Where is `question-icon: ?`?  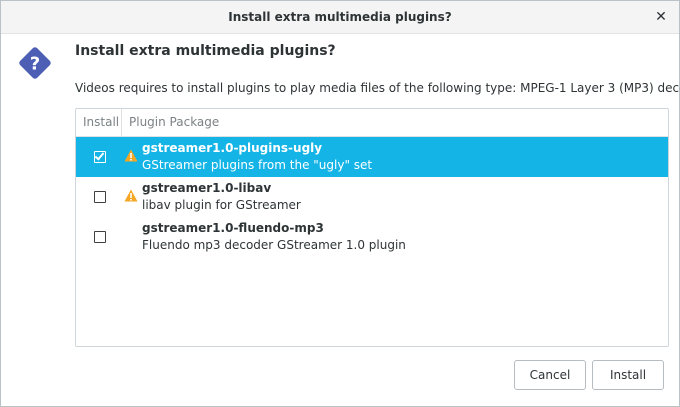
question-icon: ? is located at coordinates (35, 63).